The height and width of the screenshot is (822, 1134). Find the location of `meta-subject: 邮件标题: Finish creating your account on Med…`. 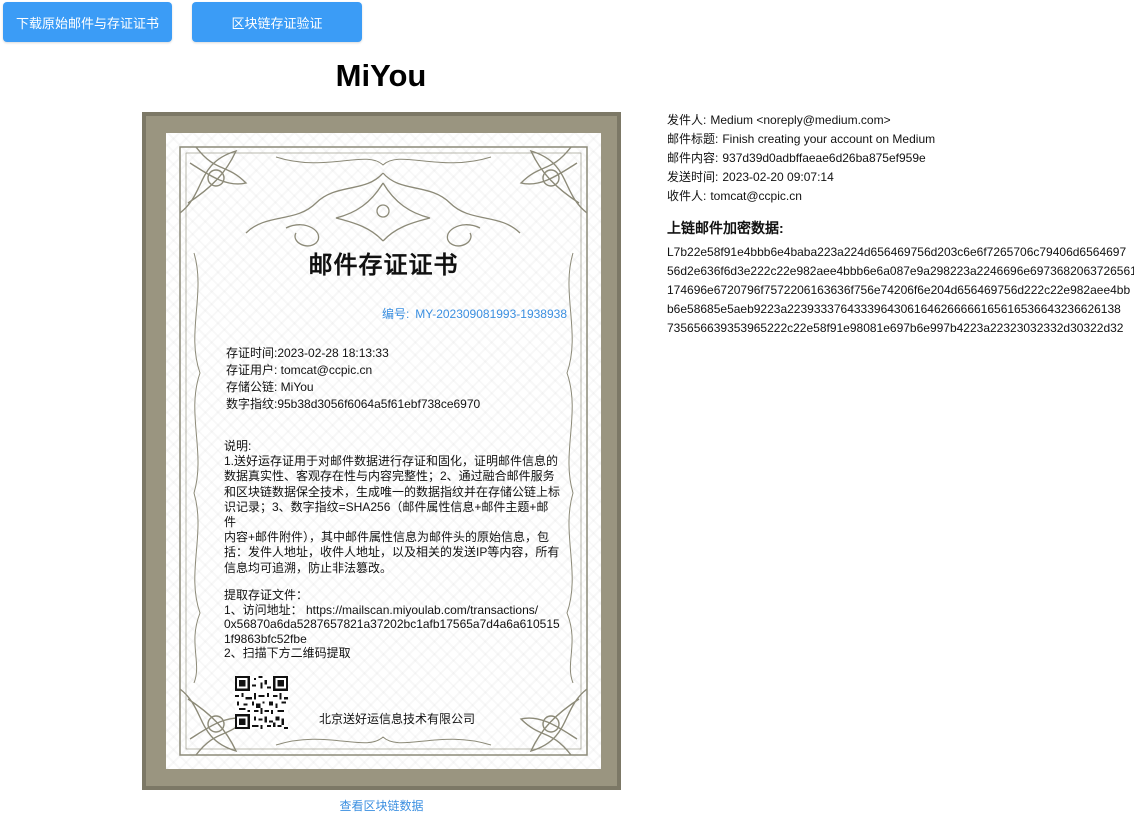

meta-subject: 邮件标题: Finish creating your account on Med… is located at coordinates (801, 139).